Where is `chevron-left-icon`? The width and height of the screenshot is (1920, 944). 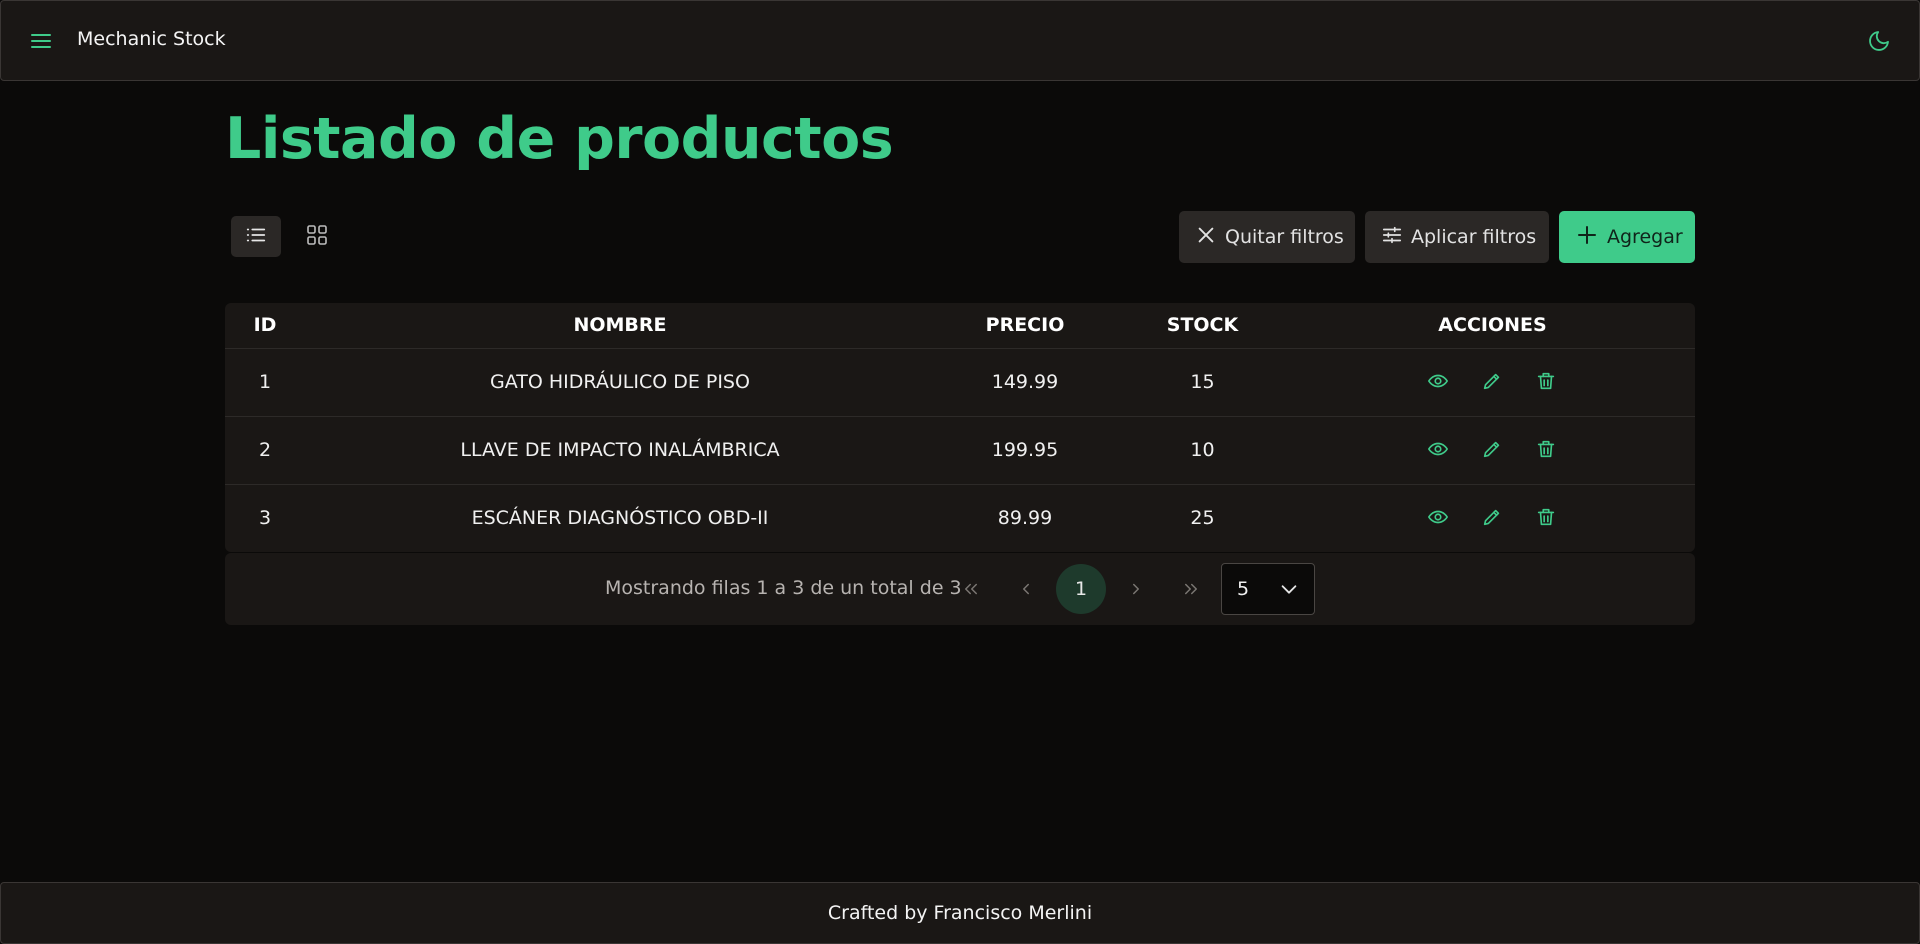 chevron-left-icon is located at coordinates (1026, 589).